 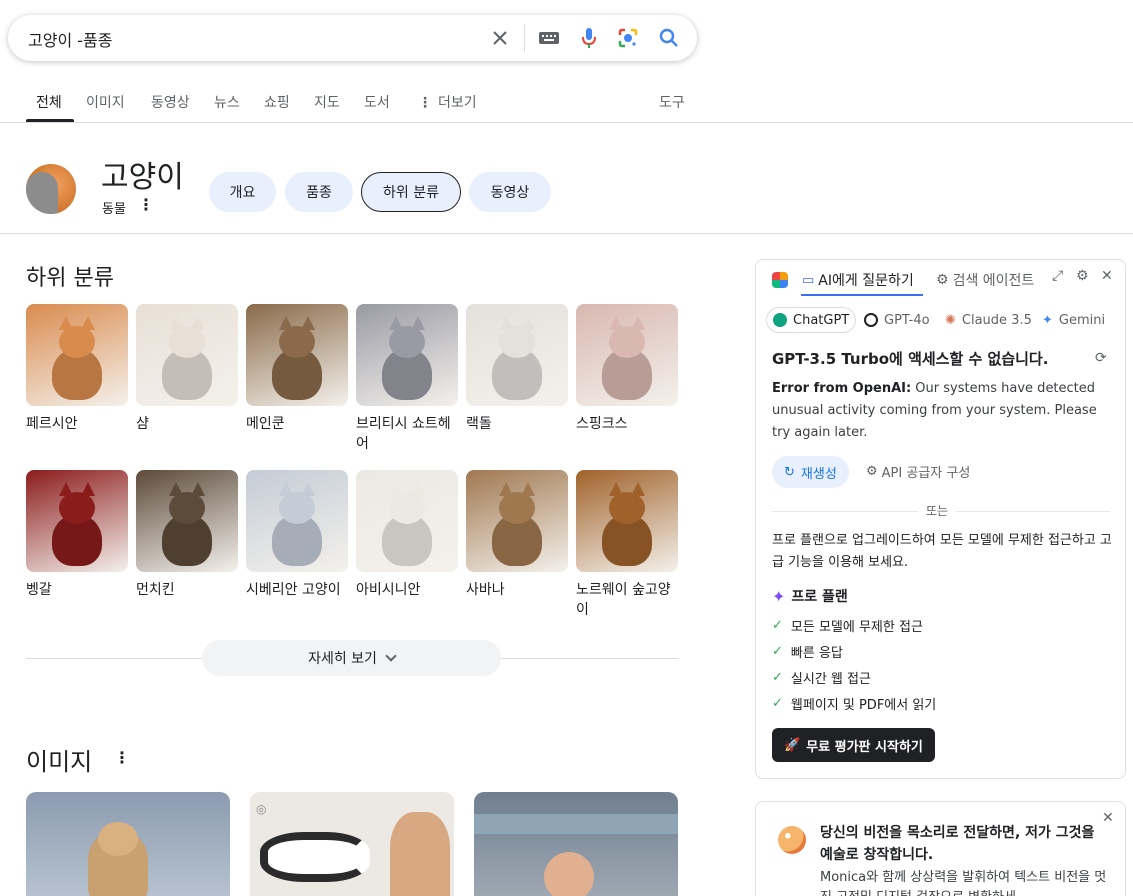 I want to click on tab-shopping: 쇼핑, so click(x=277, y=102).